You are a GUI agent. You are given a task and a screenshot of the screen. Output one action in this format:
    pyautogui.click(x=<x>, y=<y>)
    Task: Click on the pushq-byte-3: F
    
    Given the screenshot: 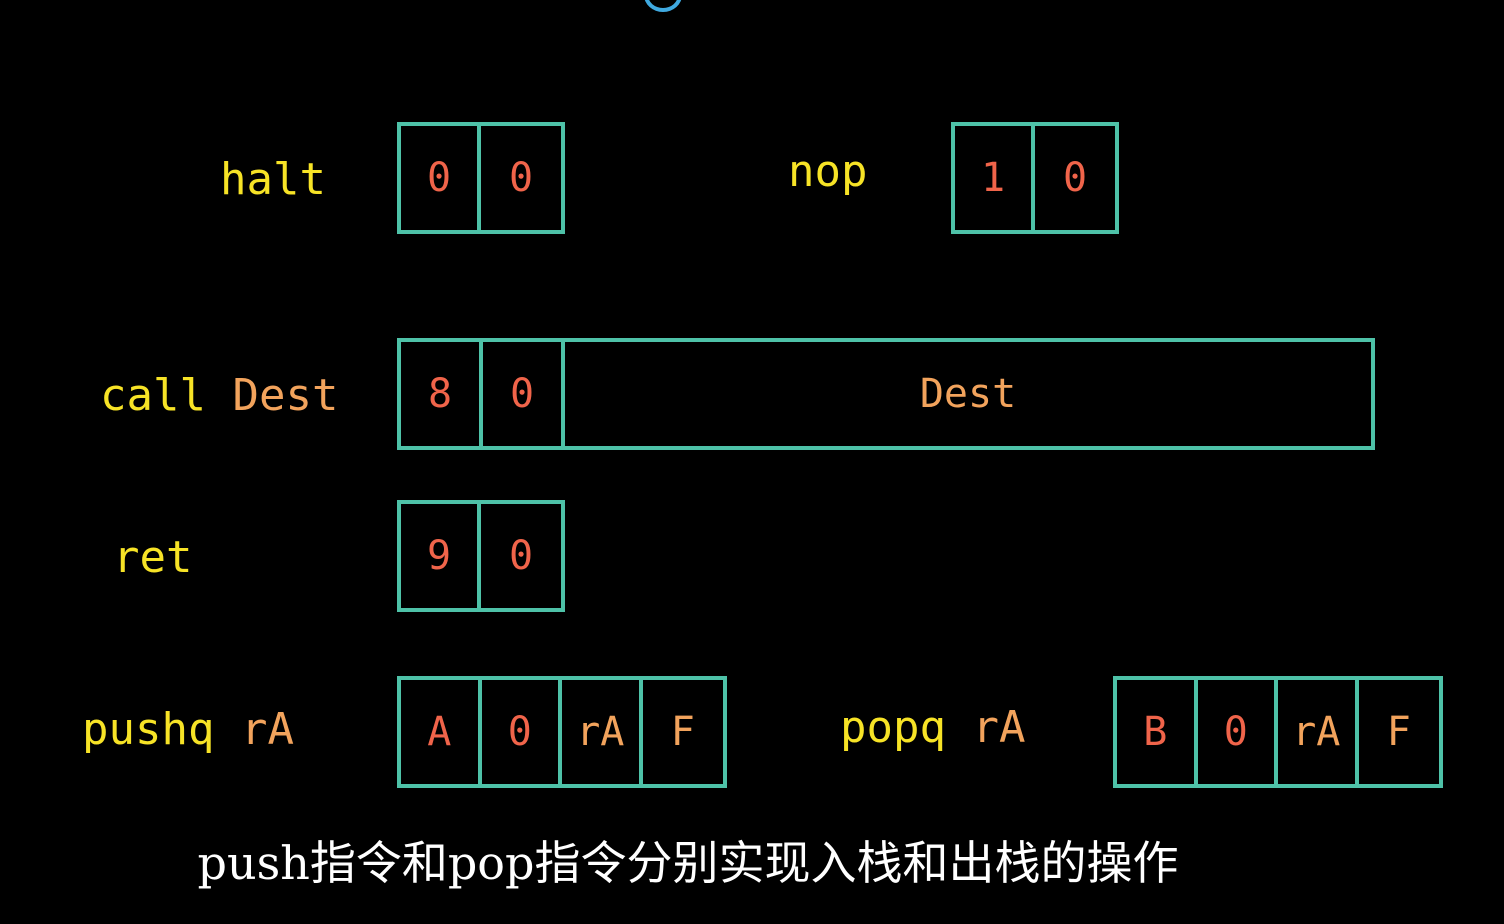 What is the action you would take?
    pyautogui.click(x=682, y=732)
    